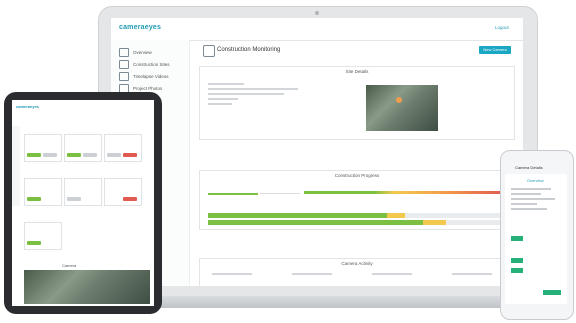  I want to click on tablet-sidebar, so click(16, 166).